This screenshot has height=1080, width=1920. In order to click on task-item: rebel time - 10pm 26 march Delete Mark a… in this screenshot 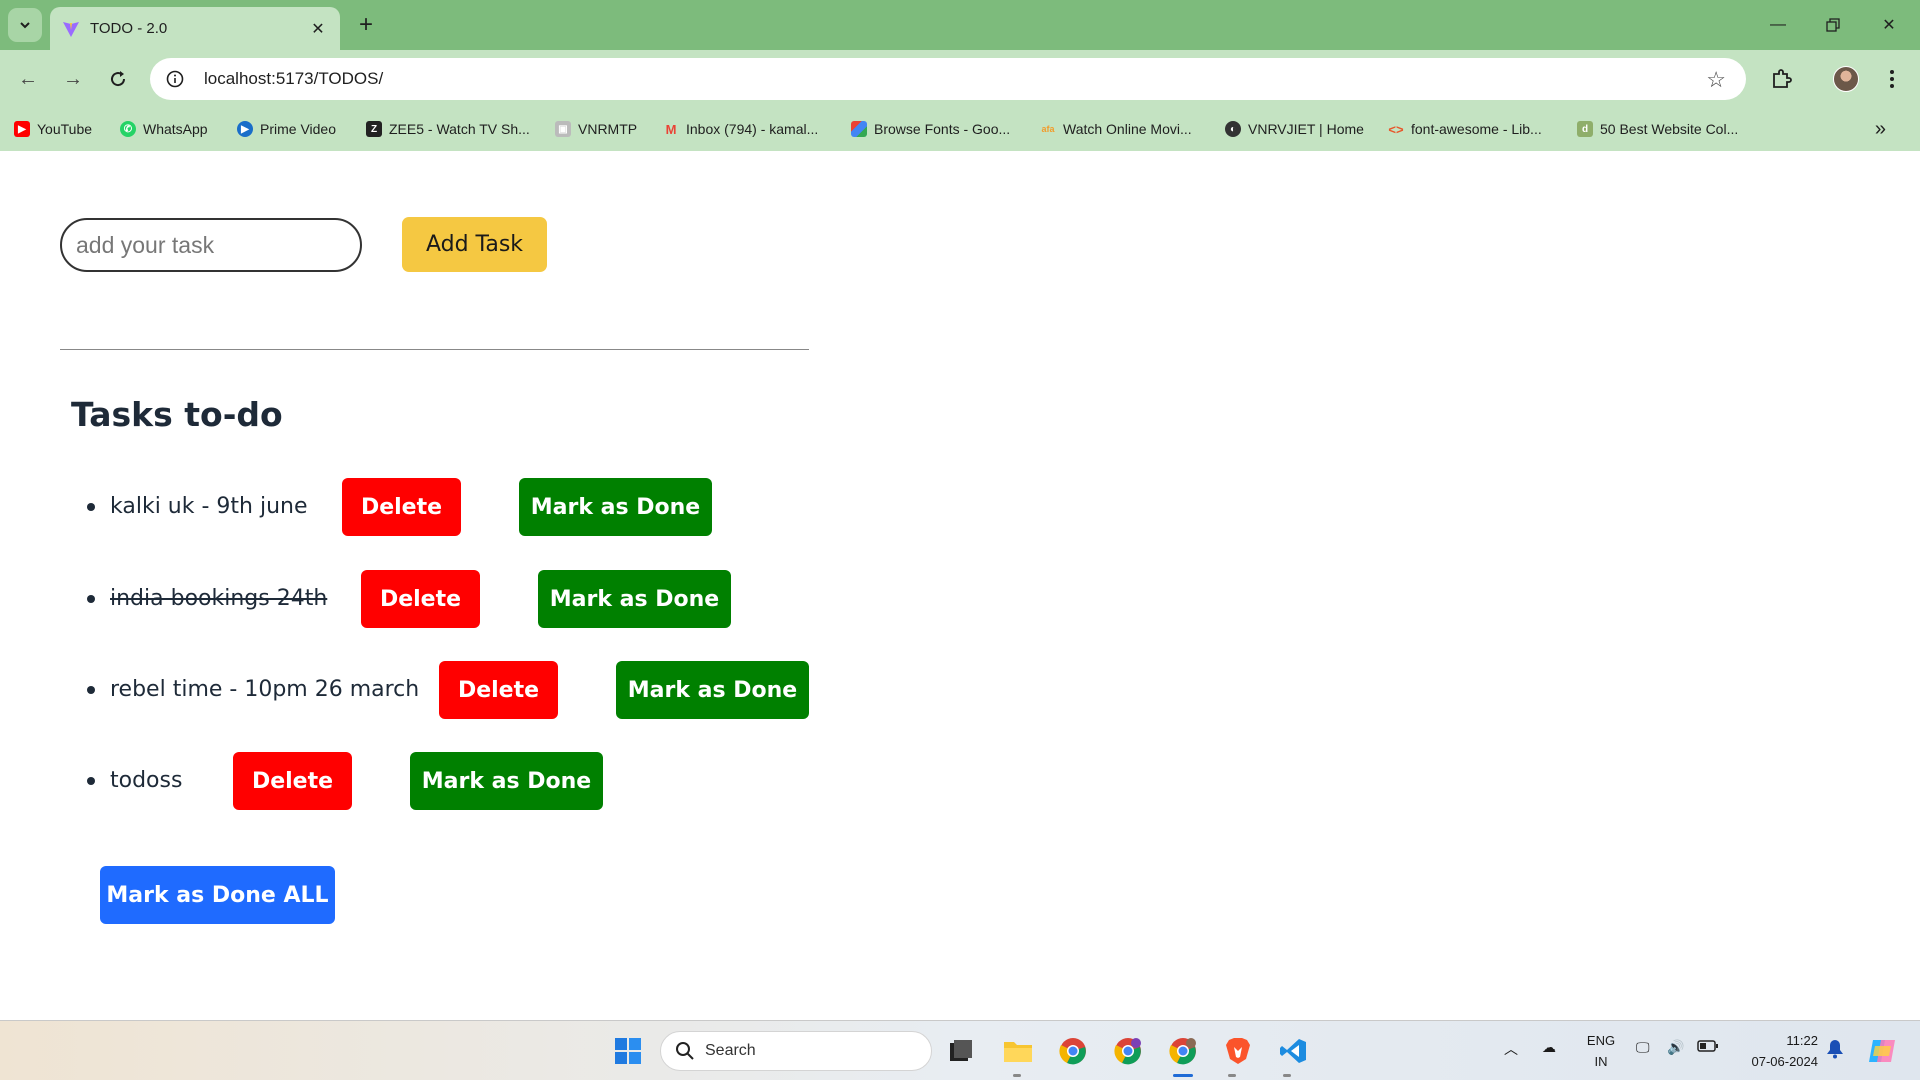, I will do `click(450, 690)`.